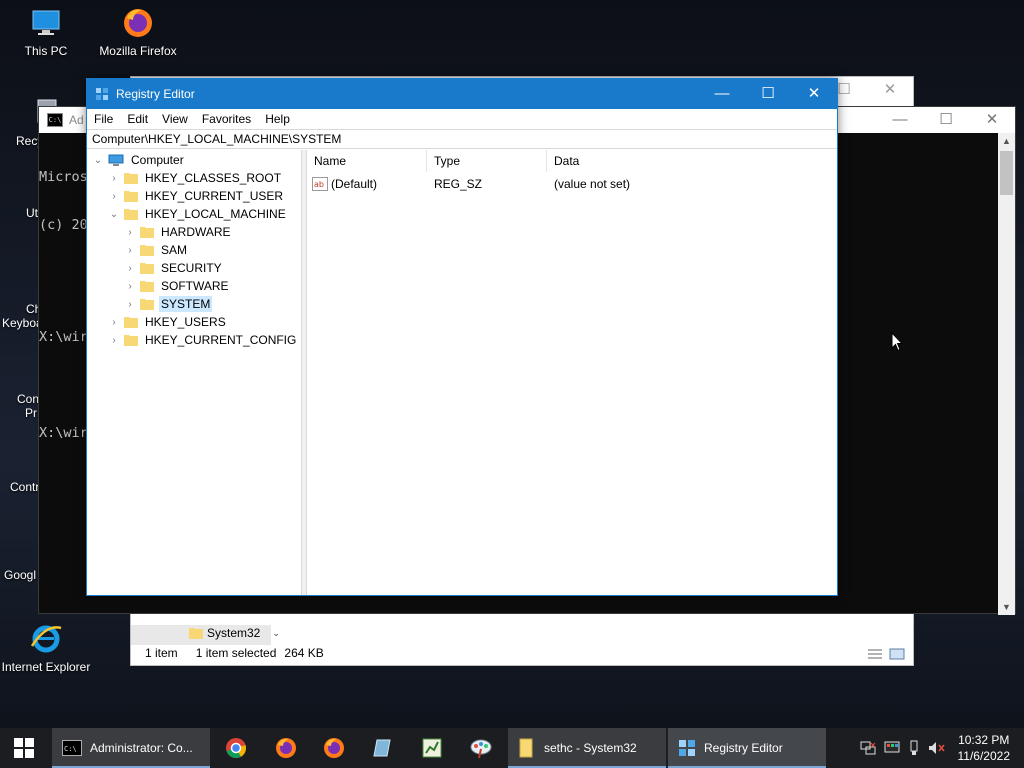  What do you see at coordinates (875, 654) in the screenshot?
I see `details-view-icon` at bounding box center [875, 654].